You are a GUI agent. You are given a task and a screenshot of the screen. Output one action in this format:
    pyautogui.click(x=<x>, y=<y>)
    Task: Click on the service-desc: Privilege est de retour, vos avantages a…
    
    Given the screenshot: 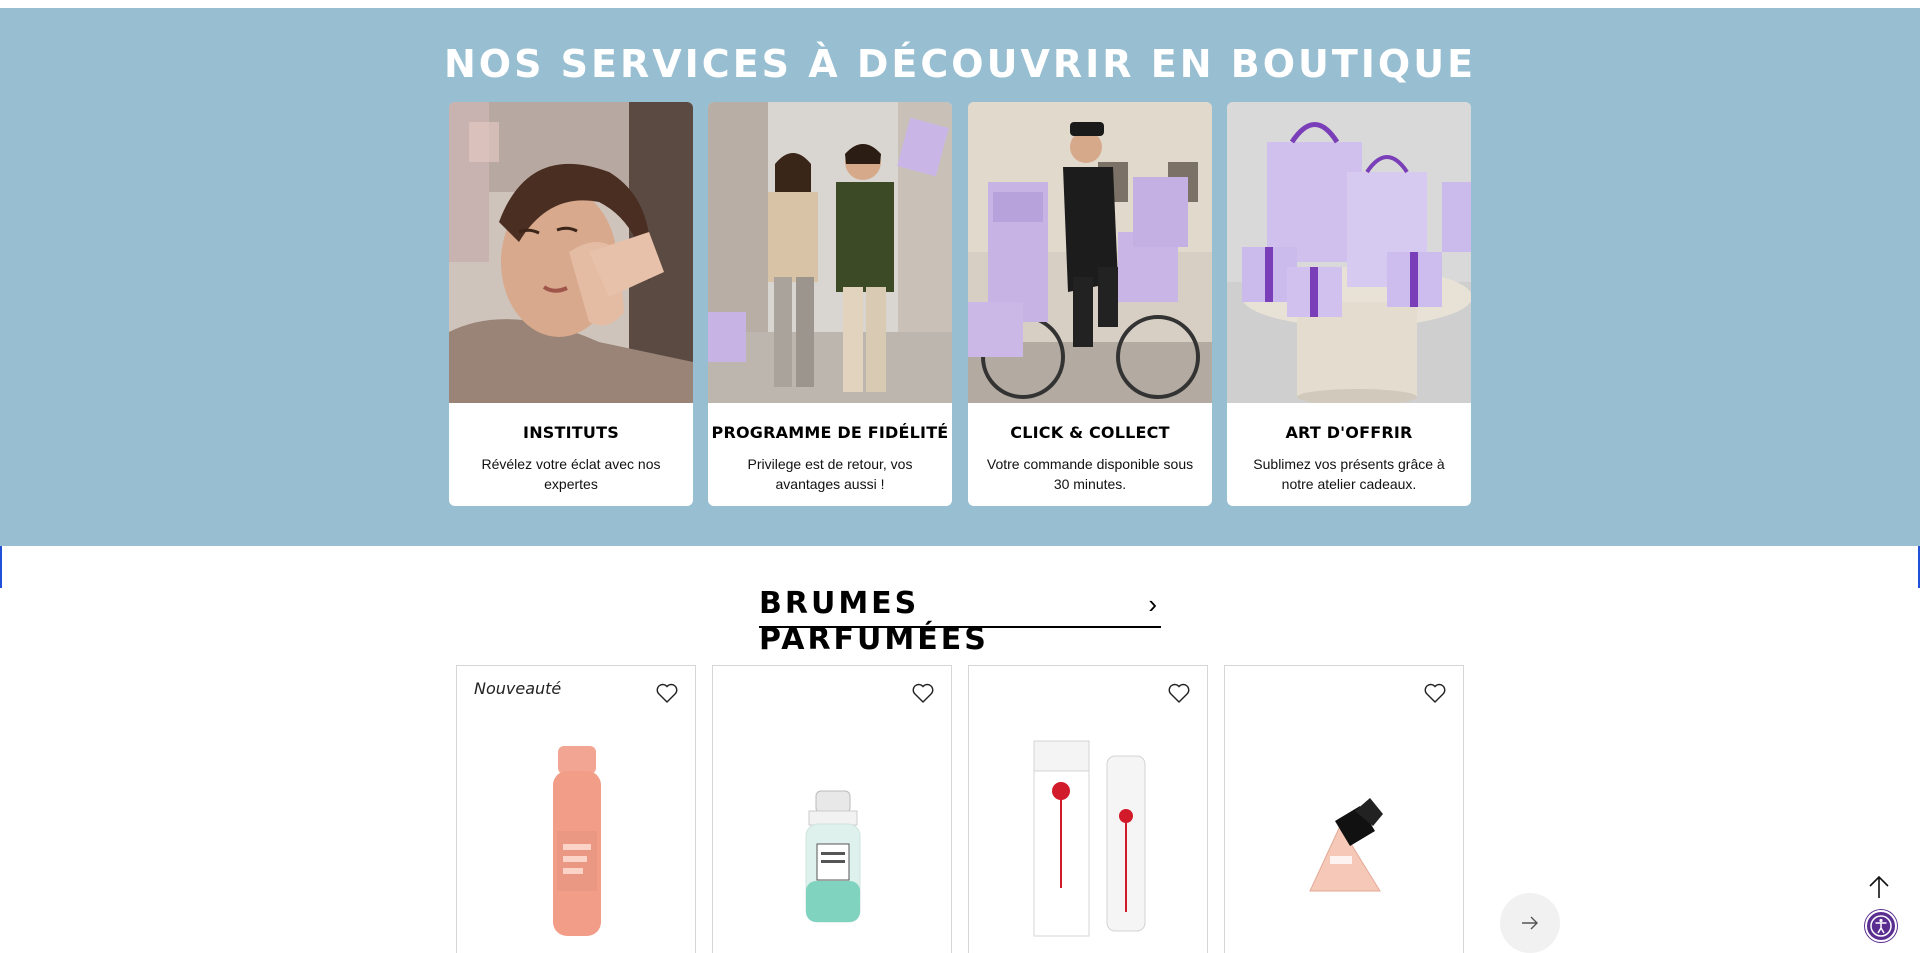 What is the action you would take?
    pyautogui.click(x=830, y=474)
    